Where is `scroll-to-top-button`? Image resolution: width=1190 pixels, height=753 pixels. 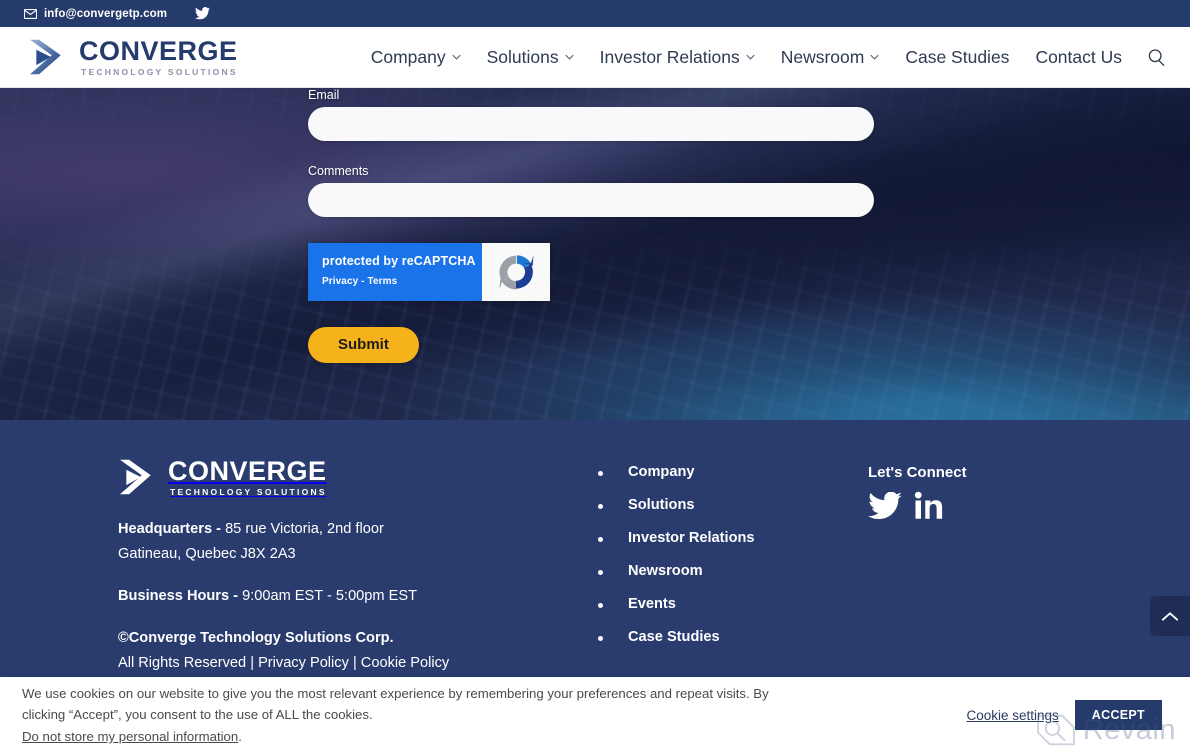
scroll-to-top-button is located at coordinates (1170, 616).